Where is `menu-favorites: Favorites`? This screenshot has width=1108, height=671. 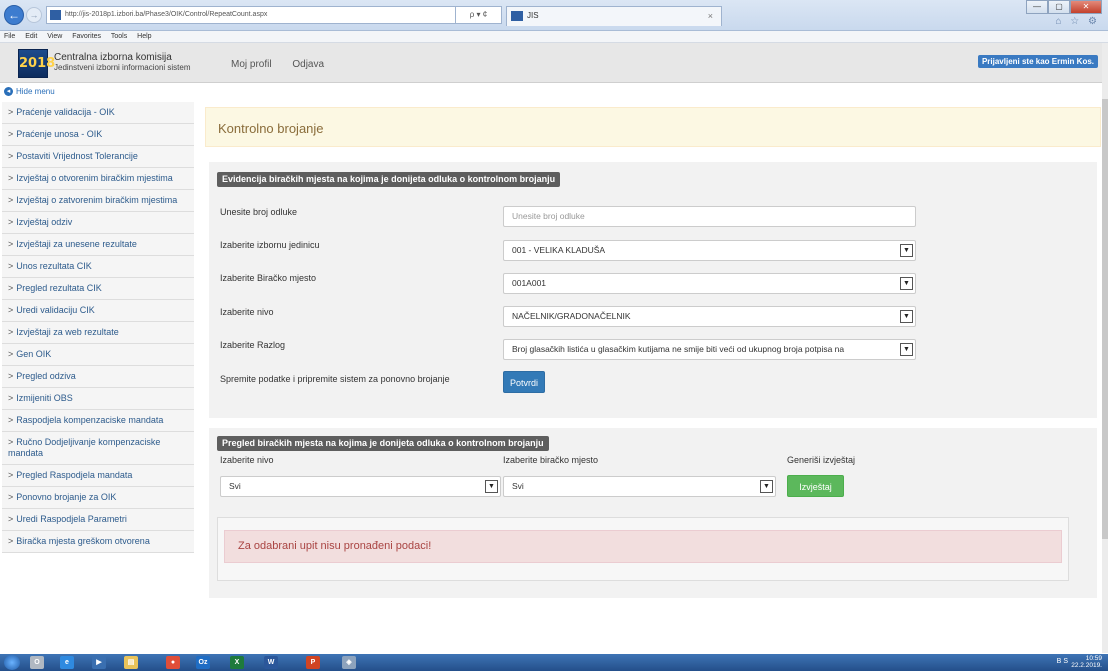 menu-favorites: Favorites is located at coordinates (86, 36).